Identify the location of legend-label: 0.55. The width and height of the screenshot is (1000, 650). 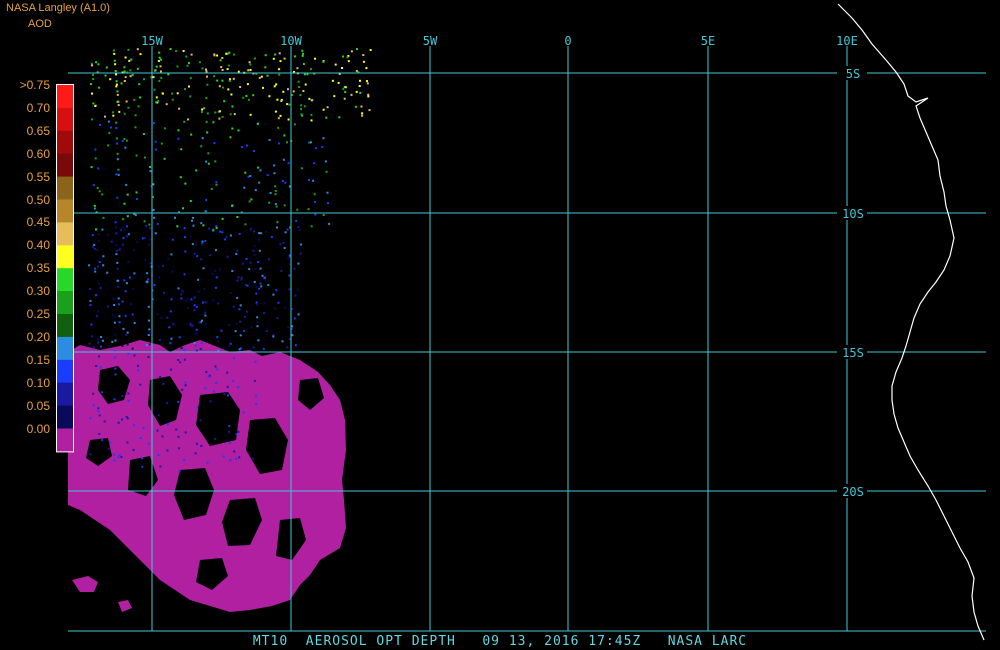
(38, 176).